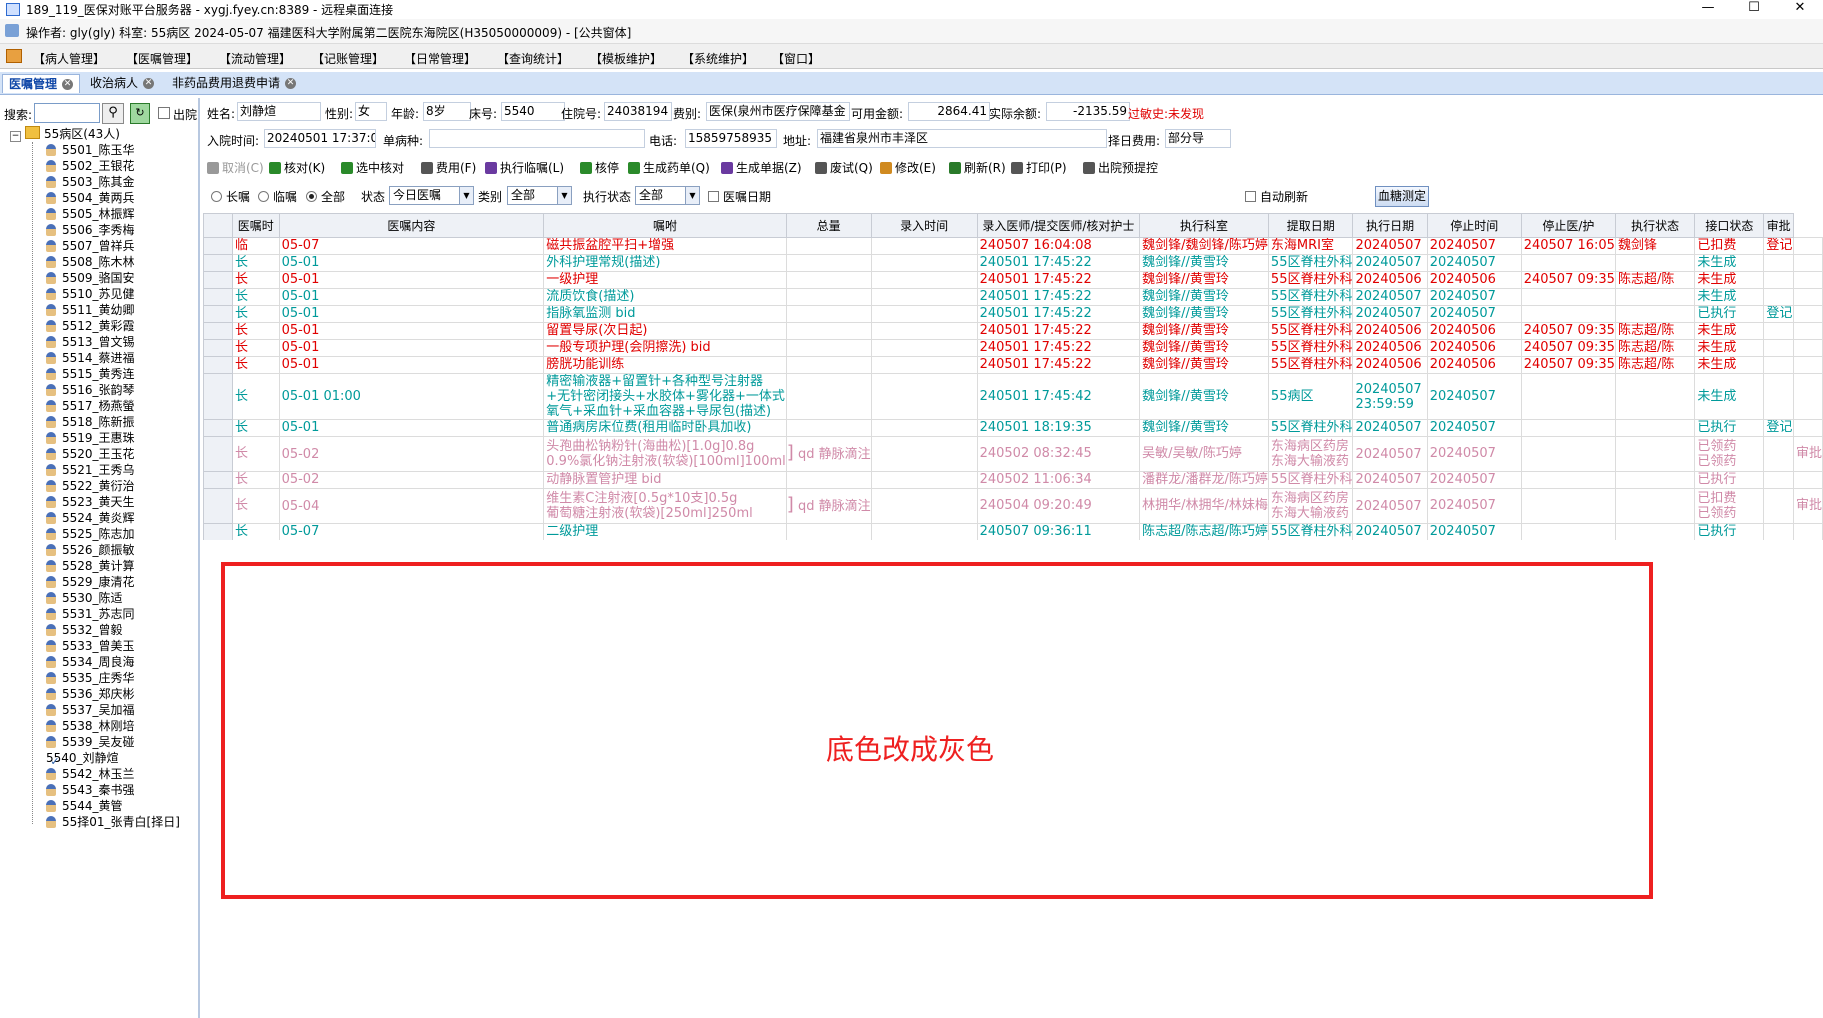 The width and height of the screenshot is (1823, 1018). I want to click on exec-select: 全部 ▼, so click(667, 195).